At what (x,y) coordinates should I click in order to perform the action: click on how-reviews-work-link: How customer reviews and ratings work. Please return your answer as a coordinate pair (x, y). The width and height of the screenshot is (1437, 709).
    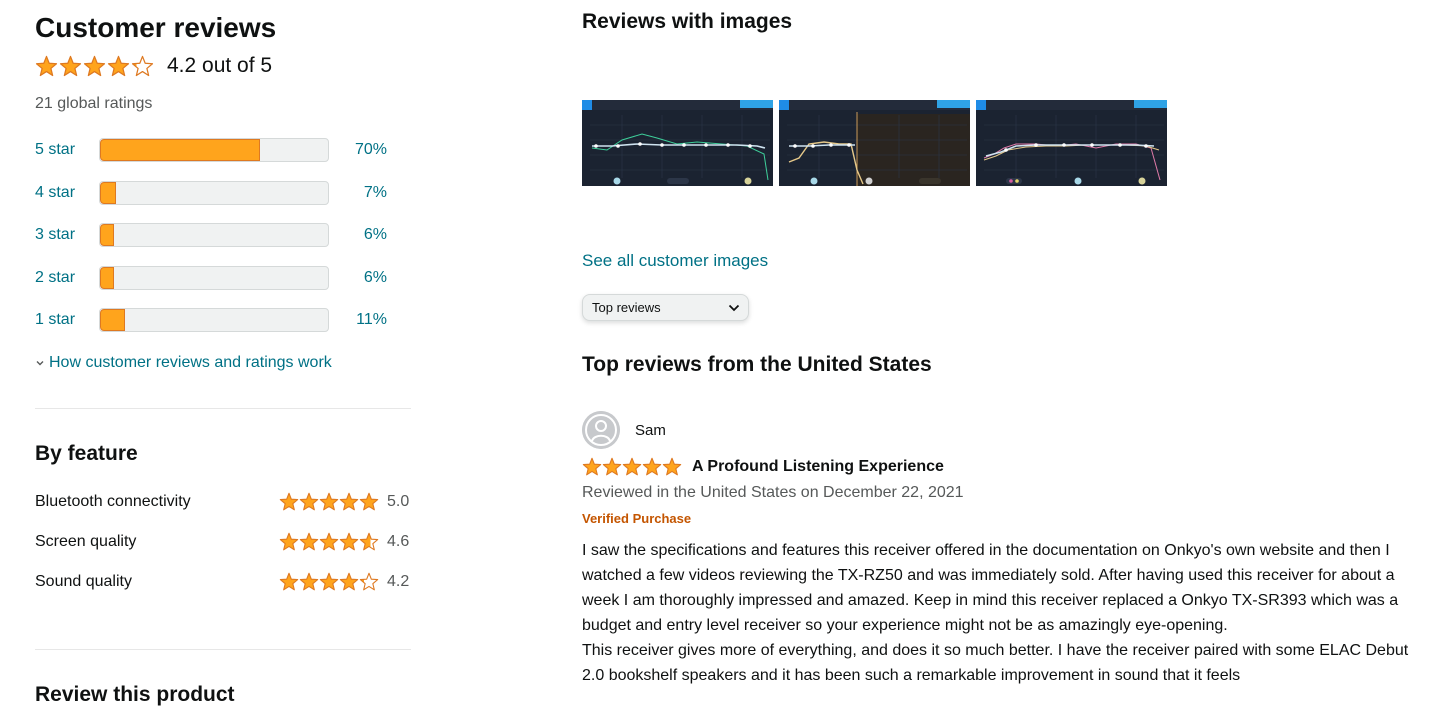
    Looking at the image, I should click on (183, 363).